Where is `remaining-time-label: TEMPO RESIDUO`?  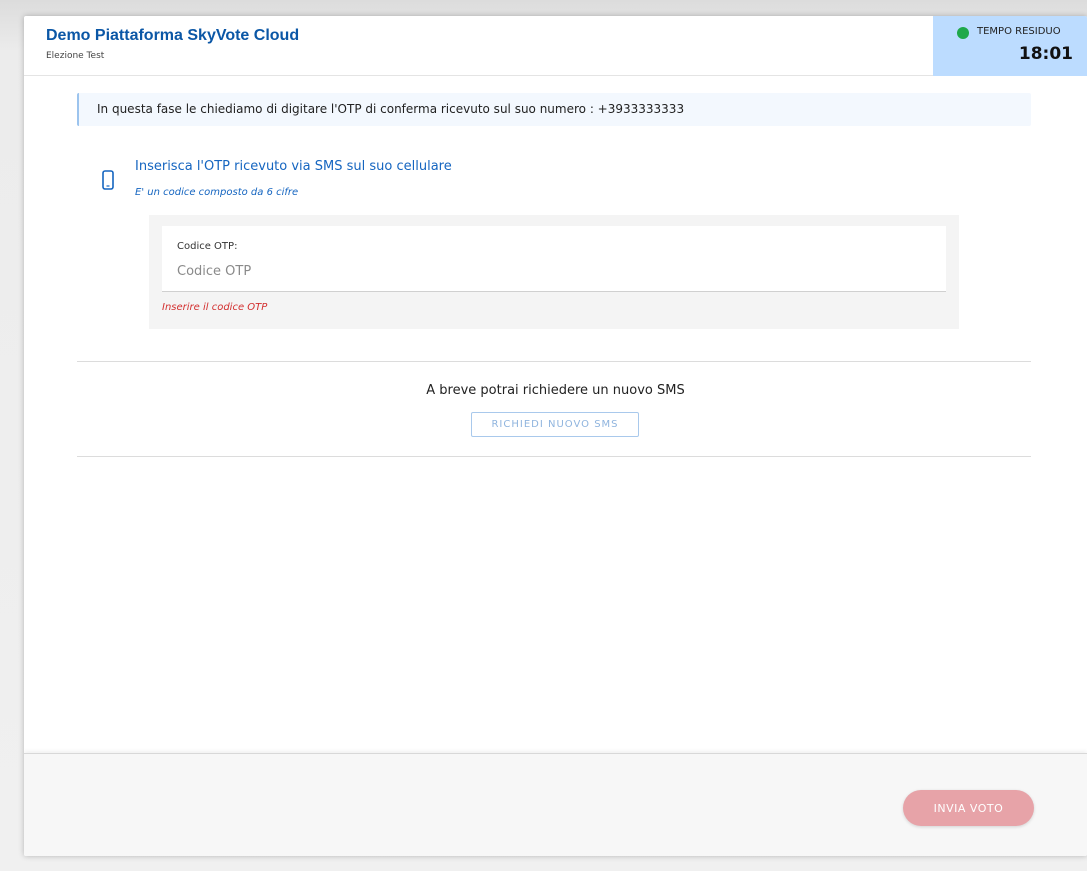
remaining-time-label: TEMPO RESIDUO is located at coordinates (1019, 31).